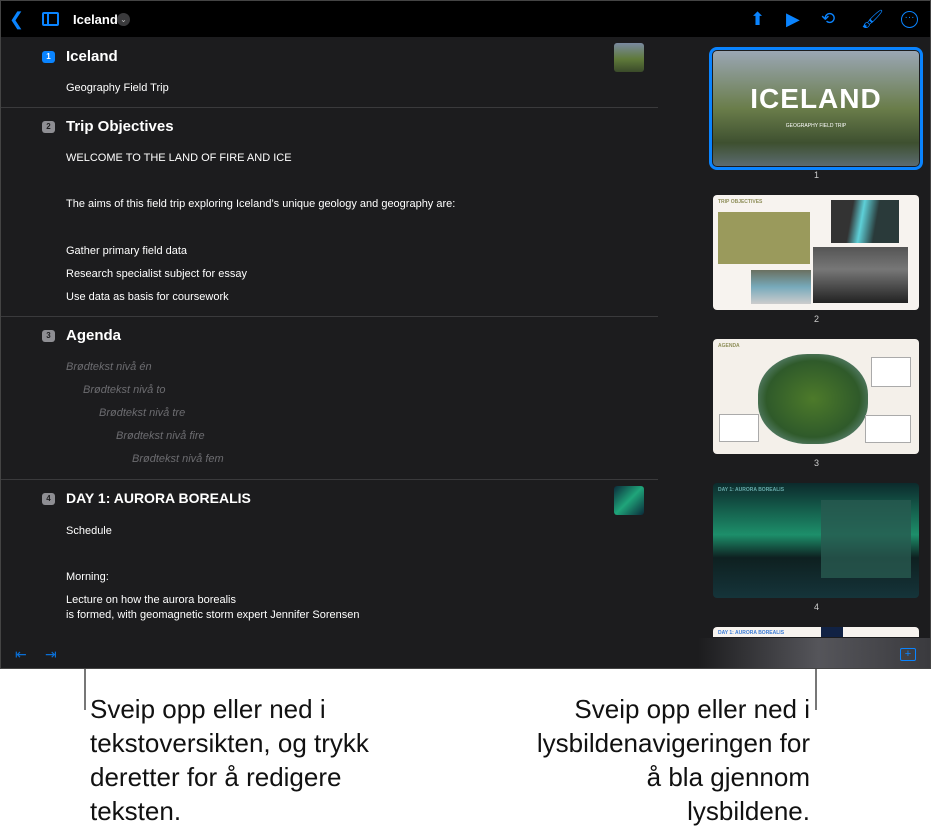 This screenshot has width=931, height=838. I want to click on slide-thumbnail-1: ICELAND GEOGRAPHY FIELD TRIP, so click(816, 108).